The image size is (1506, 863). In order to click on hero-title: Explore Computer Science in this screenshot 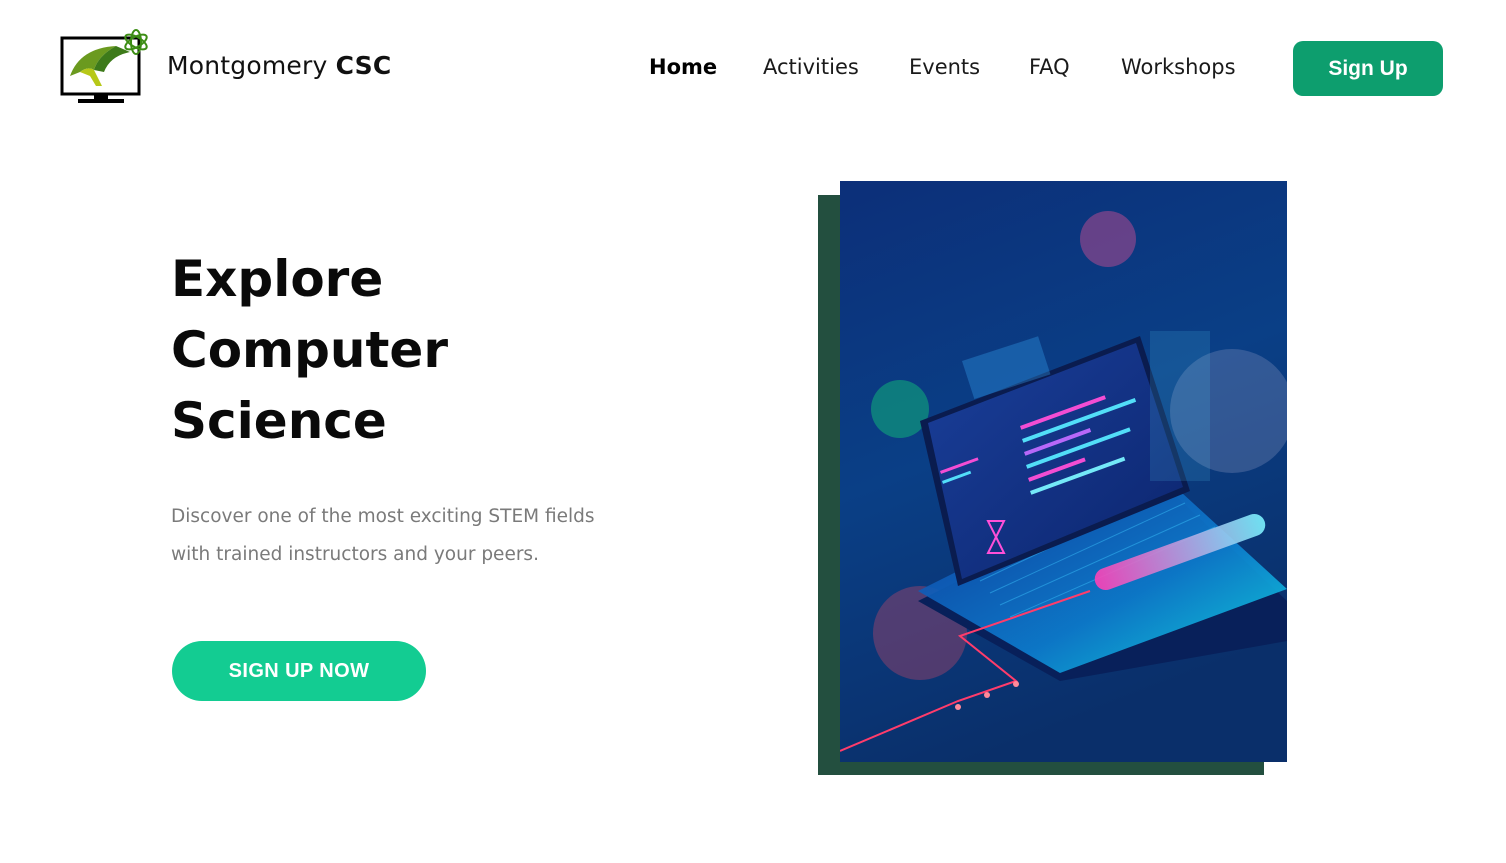, I will do `click(401, 350)`.